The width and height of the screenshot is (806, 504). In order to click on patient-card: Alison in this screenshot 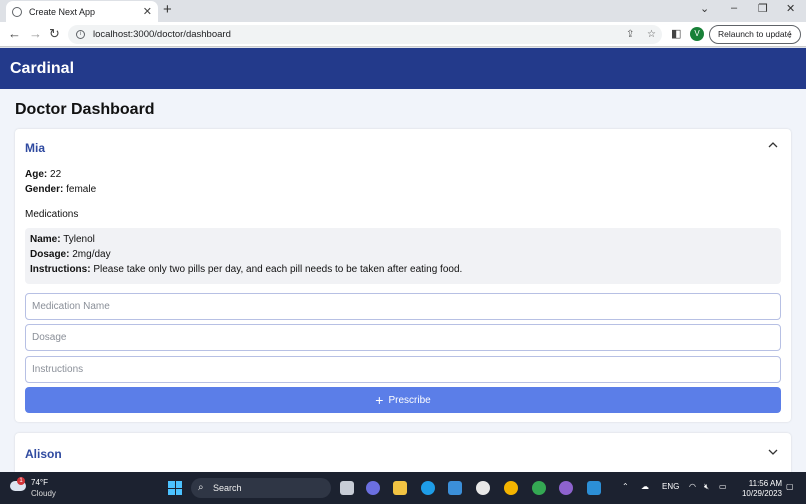, I will do `click(403, 452)`.